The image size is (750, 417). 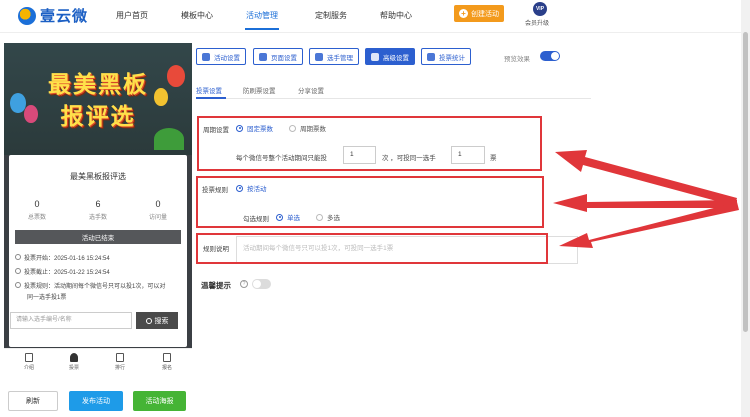 What do you see at coordinates (29, 357) in the screenshot?
I see `intro-icon` at bounding box center [29, 357].